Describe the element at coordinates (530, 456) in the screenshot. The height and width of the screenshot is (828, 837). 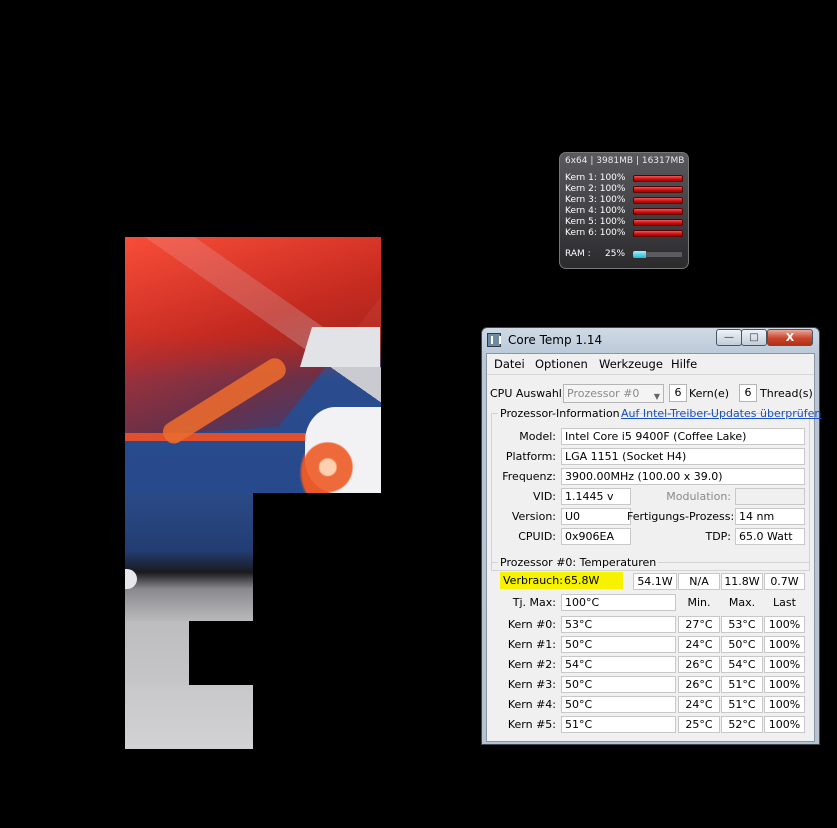
I see `platform-label: Platform:` at that location.